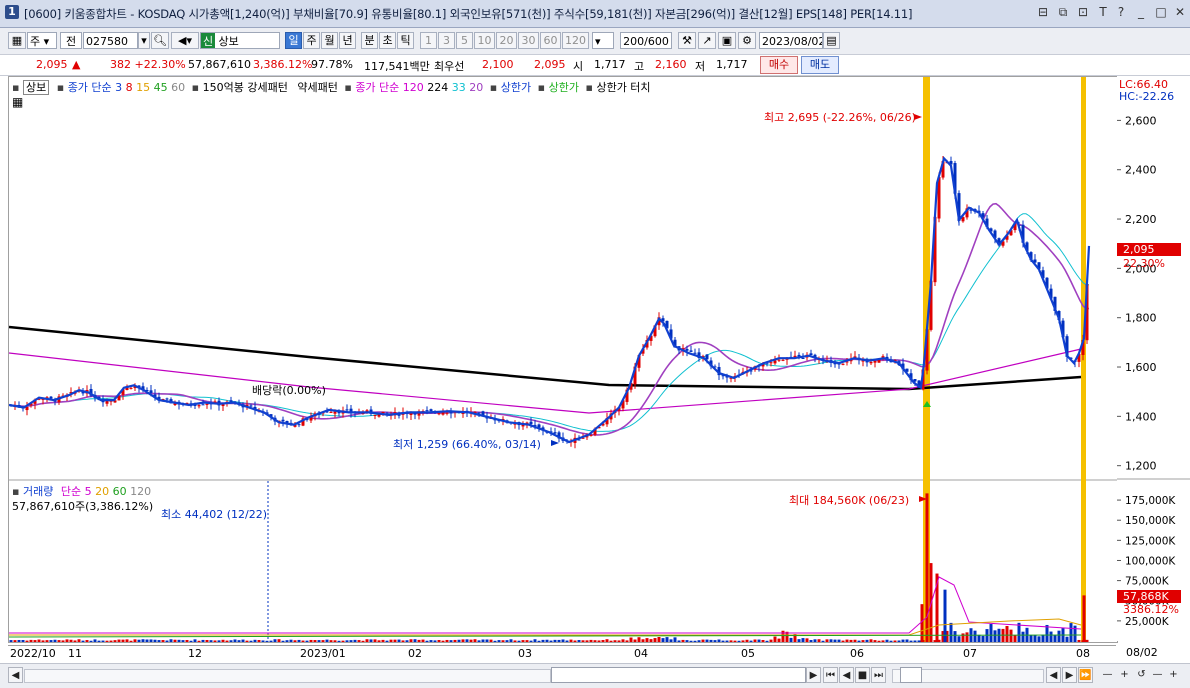 The image size is (1190, 688). I want to click on maximize-icon: □, so click(1161, 12).